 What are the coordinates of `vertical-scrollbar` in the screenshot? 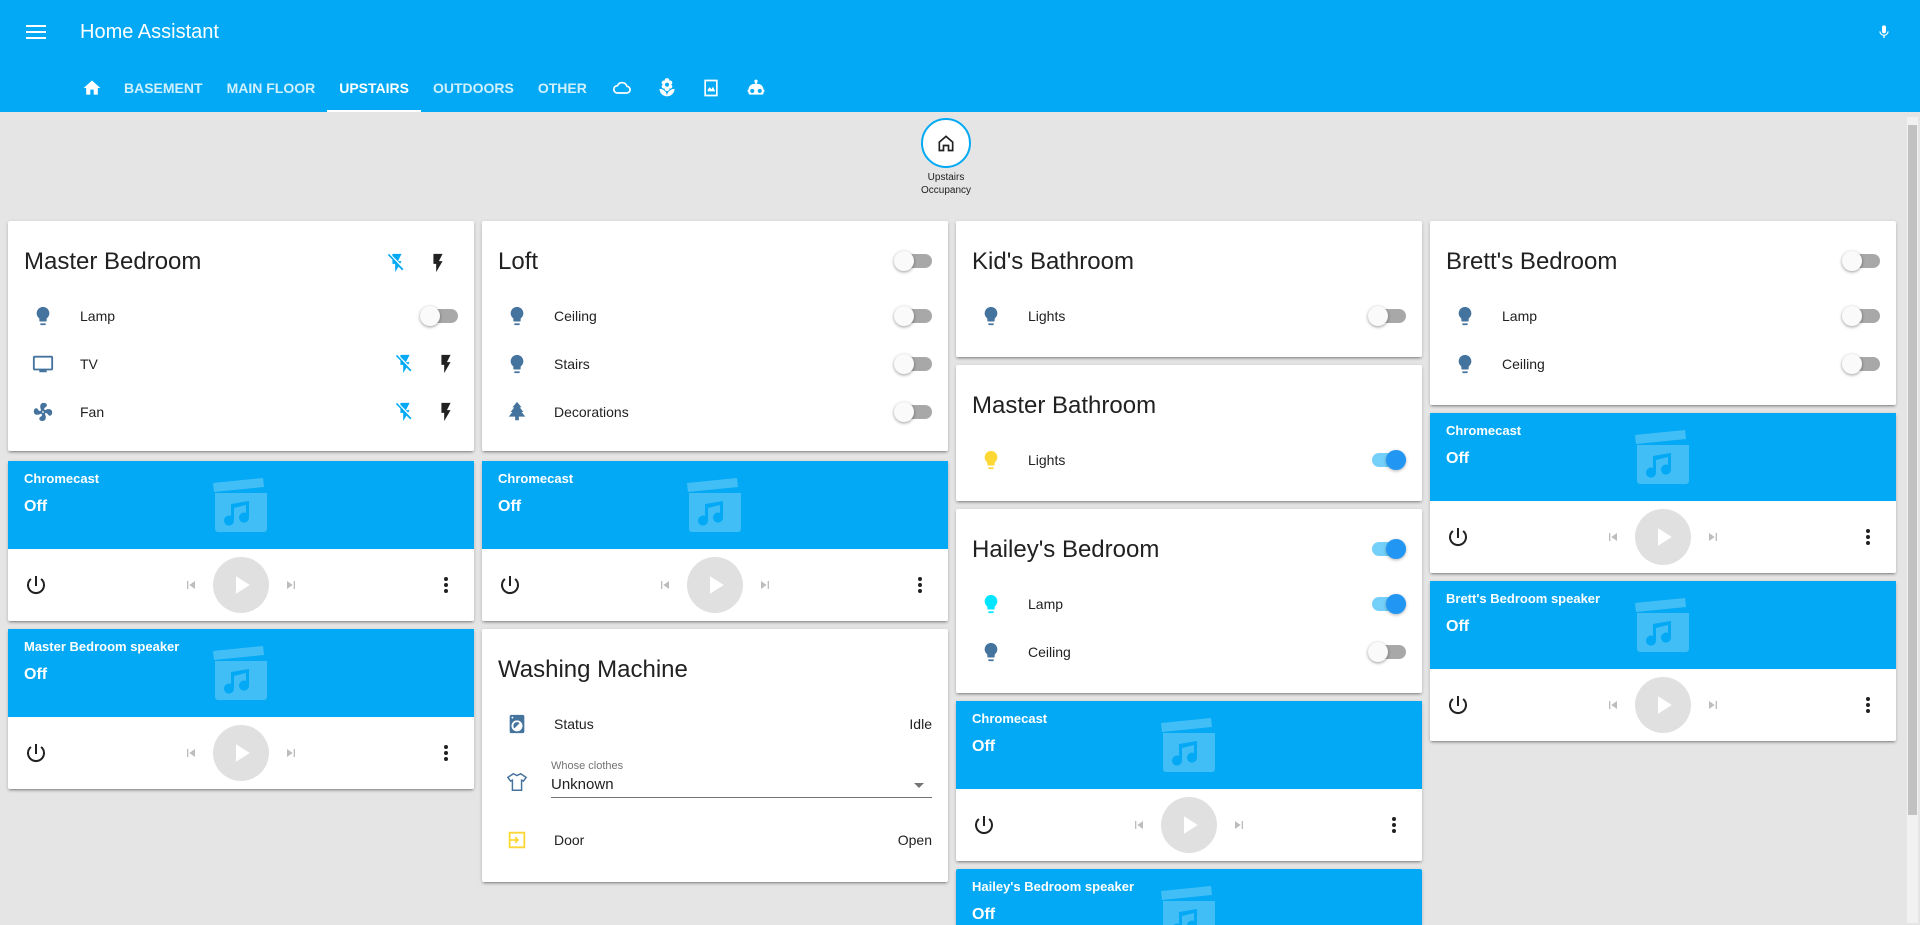 It's located at (1912, 520).